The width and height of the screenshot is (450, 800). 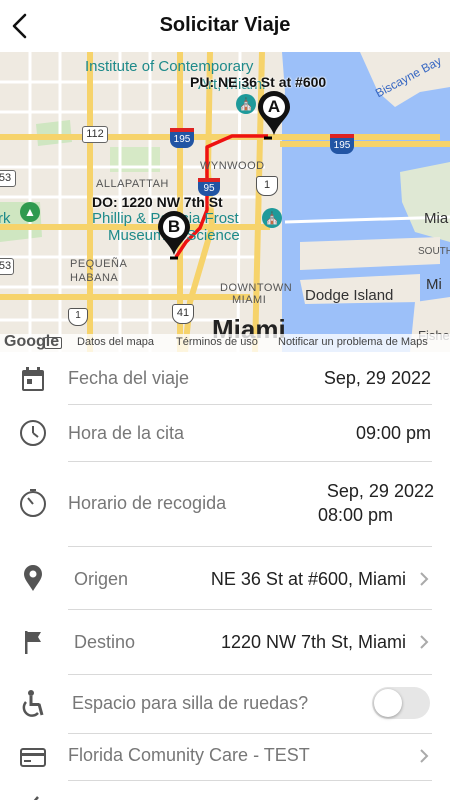 What do you see at coordinates (132, 184) in the screenshot?
I see `map-label-allapattah: ALLAPATTAH` at bounding box center [132, 184].